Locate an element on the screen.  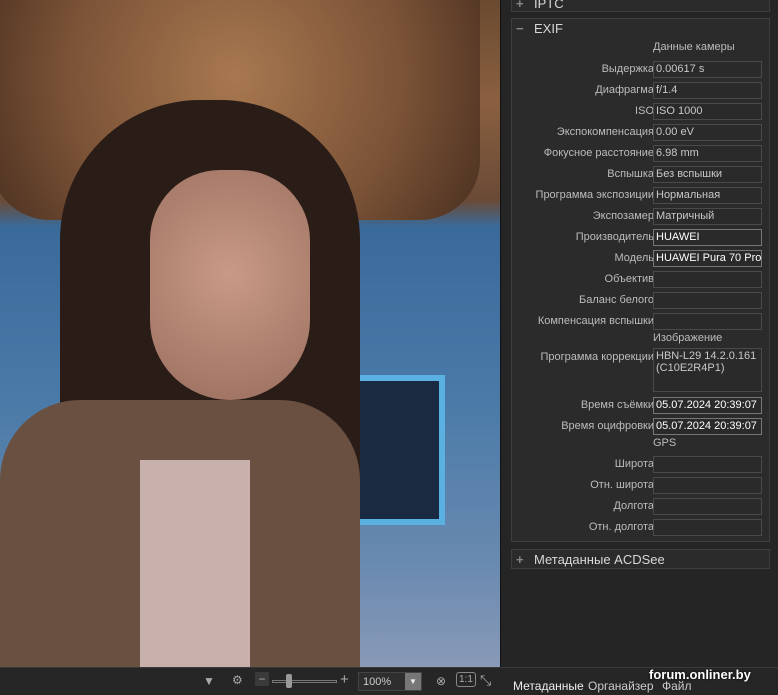
exif-row: Фокусное расстояние 6.98 mm is located at coordinates (641, 153).